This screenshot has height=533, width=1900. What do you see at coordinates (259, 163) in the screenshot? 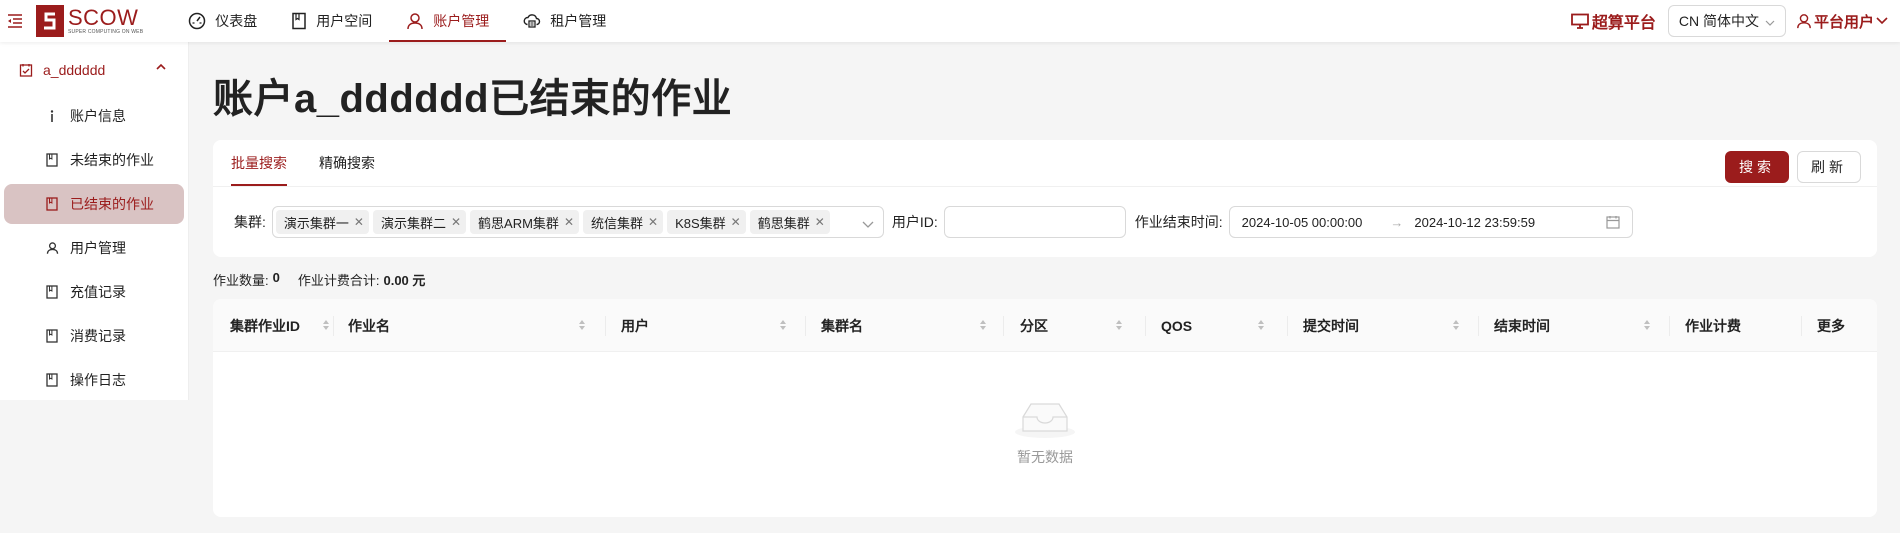
I see `tab-batch-search: 批量搜索` at bounding box center [259, 163].